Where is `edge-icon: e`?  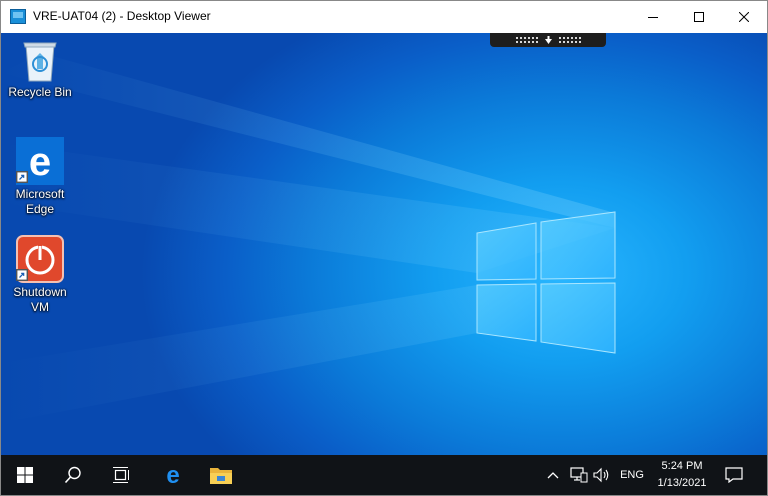 edge-icon: e is located at coordinates (172, 475).